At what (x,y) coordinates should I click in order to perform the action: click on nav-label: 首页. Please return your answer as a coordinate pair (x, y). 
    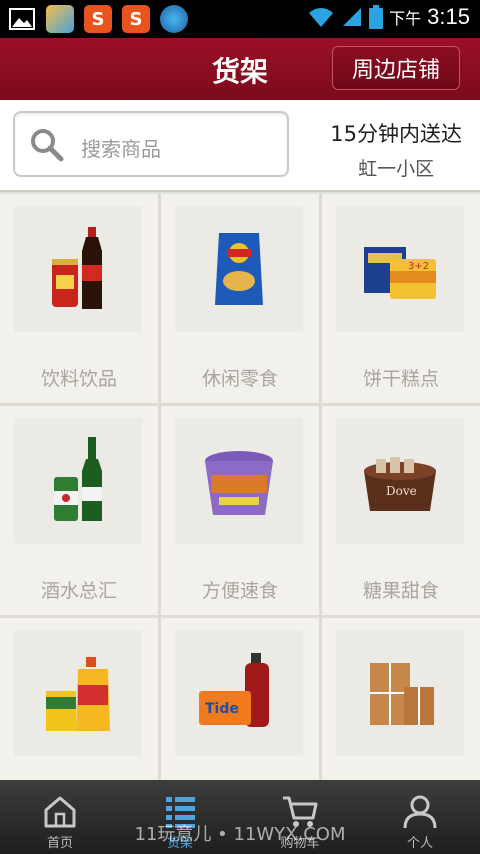
    Looking at the image, I should click on (59, 843).